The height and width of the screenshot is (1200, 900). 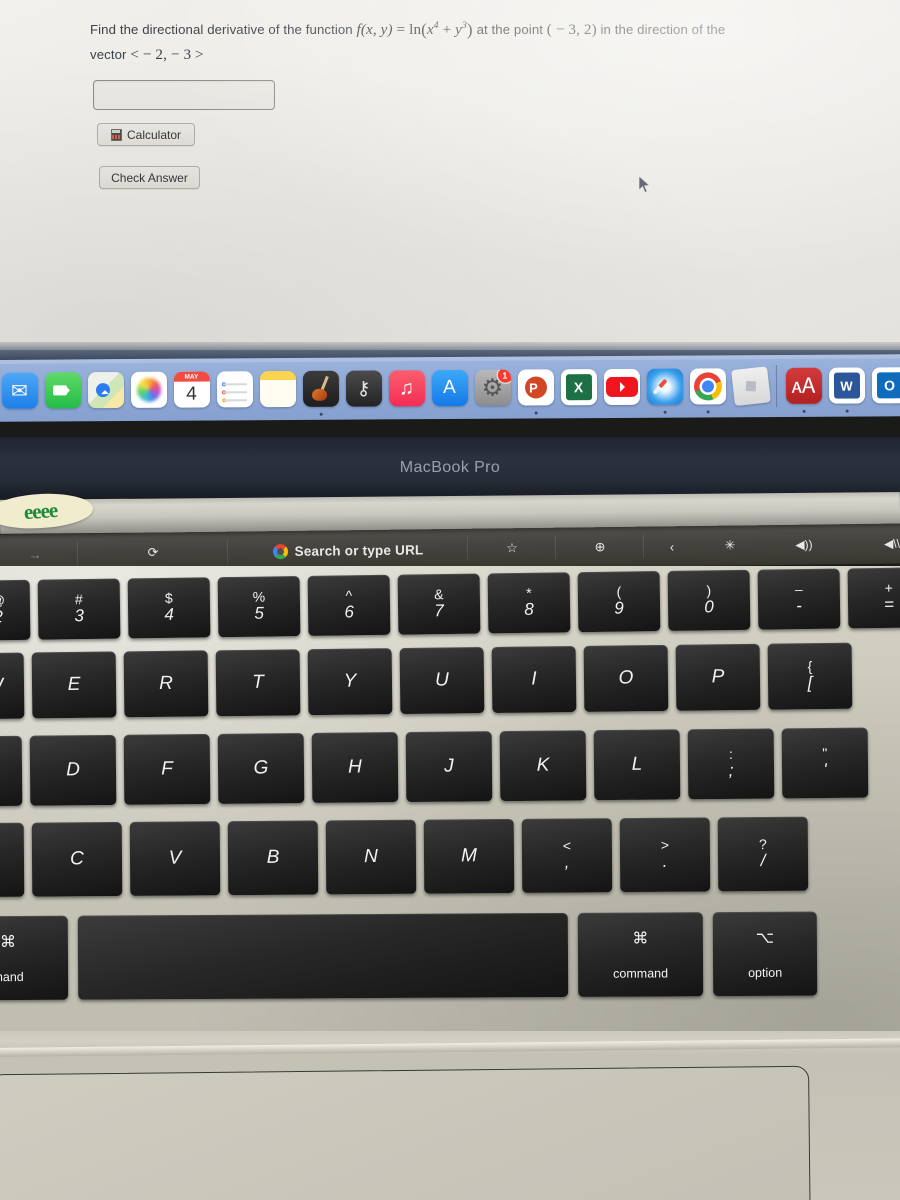 I want to click on key-hyphen-underscore-shift-label: –, so click(x=798, y=589).